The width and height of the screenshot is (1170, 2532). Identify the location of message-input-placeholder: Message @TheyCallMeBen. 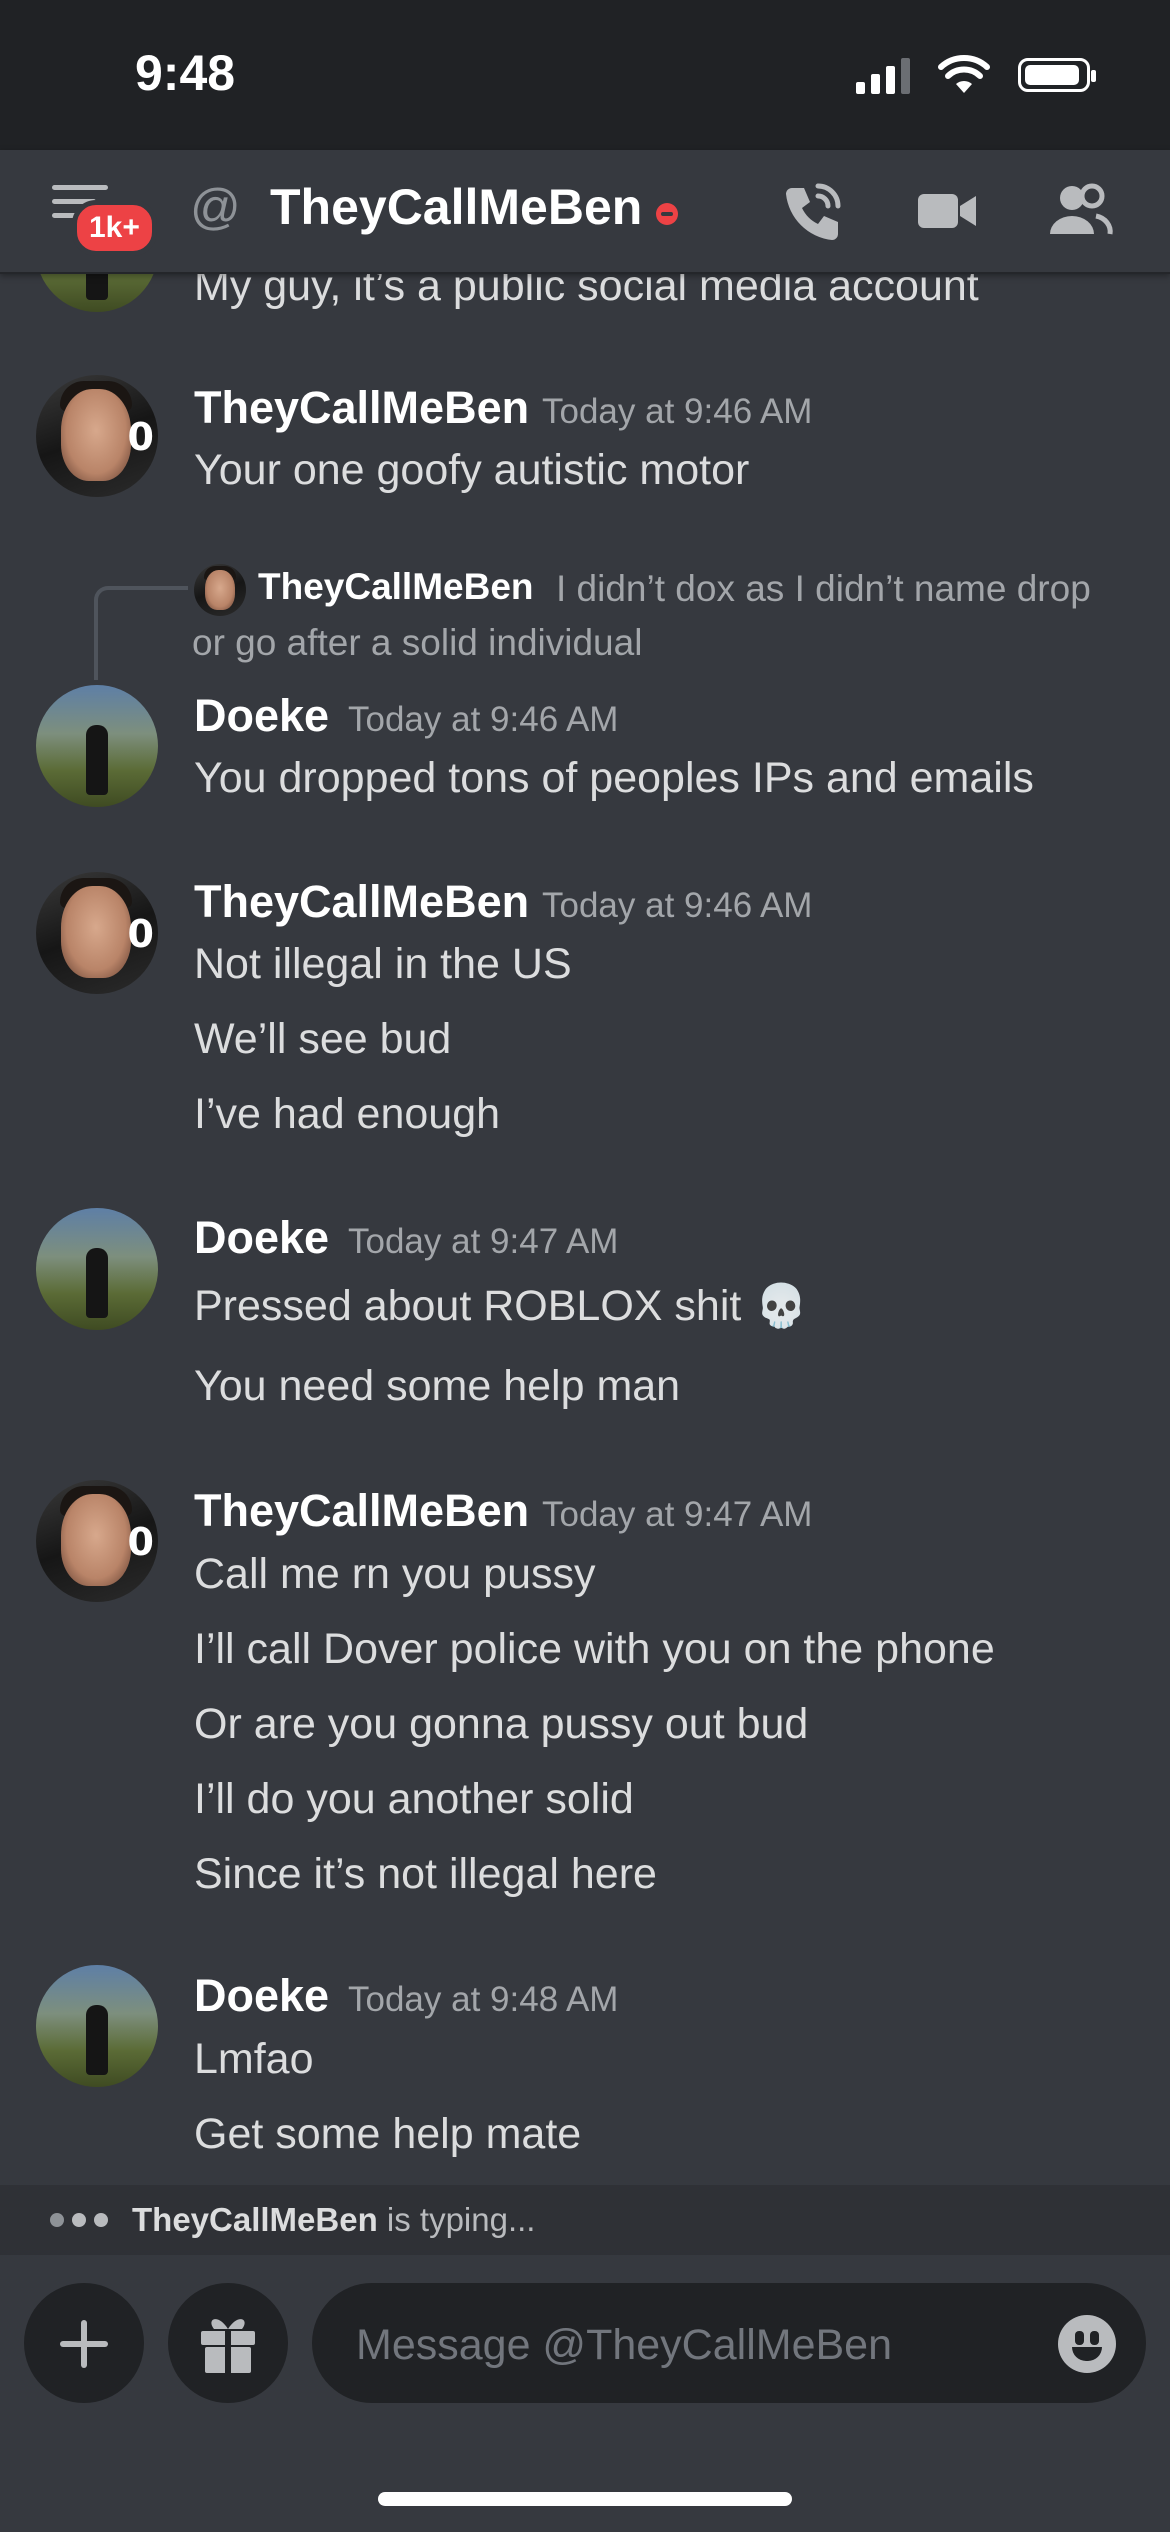
(624, 2345).